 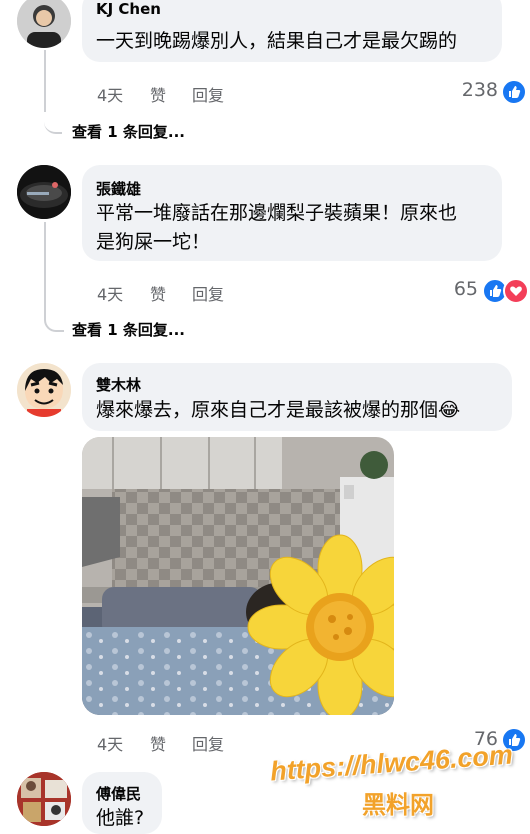 I want to click on comment-text: 一天到晚踢爆別人，結果自己才是最欠踢的, so click(x=277, y=41).